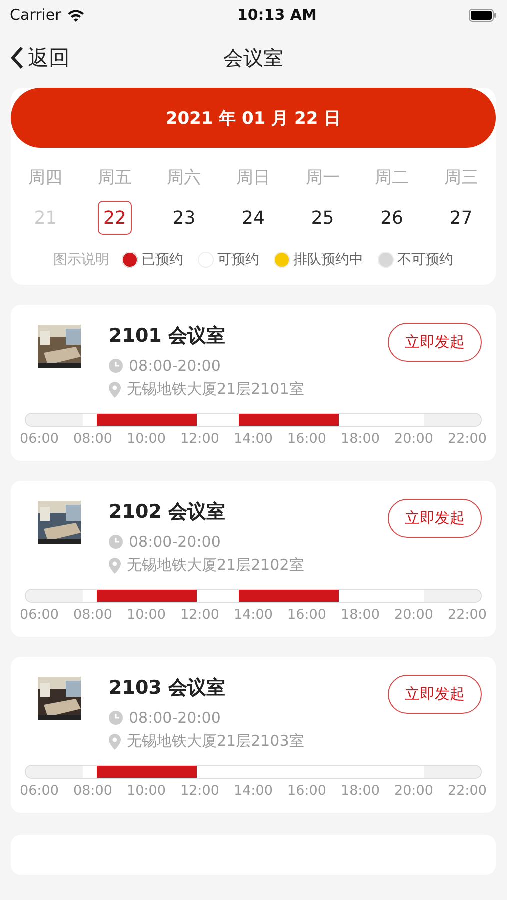  I want to click on room-location: 无锡地铁大厦21层2101室, so click(215, 389).